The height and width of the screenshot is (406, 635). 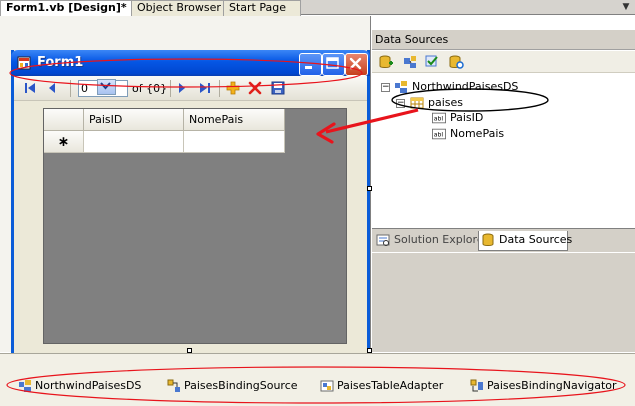 I want to click on refresh-data-source-icon, so click(x=456, y=62).